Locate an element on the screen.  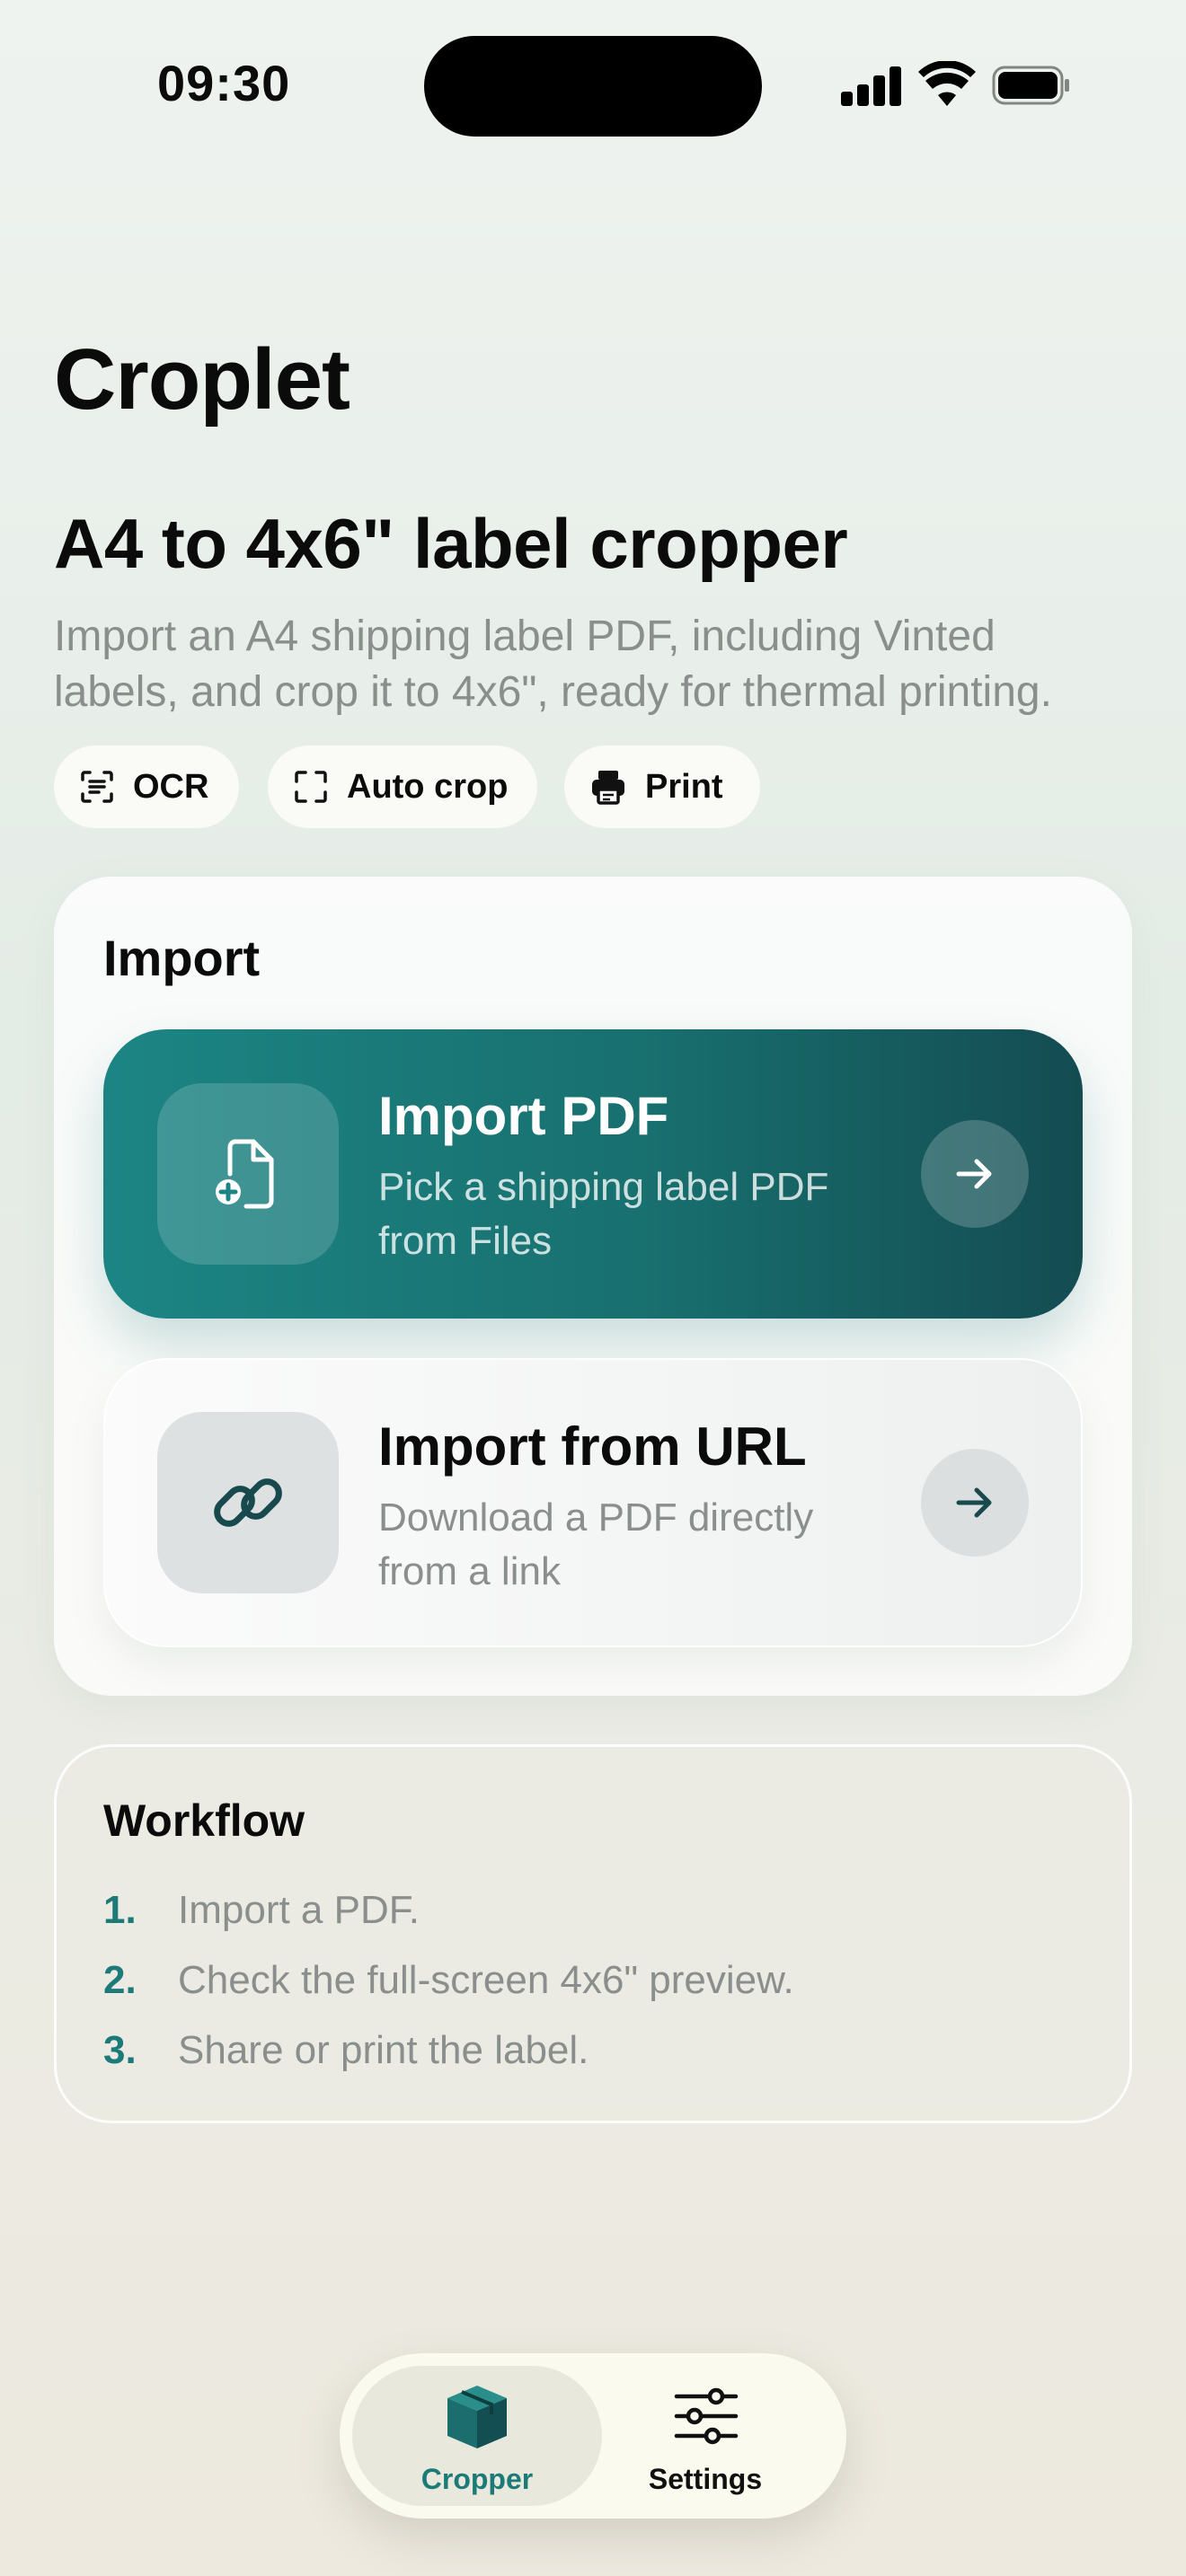
import-pdf-arrow is located at coordinates (975, 1174).